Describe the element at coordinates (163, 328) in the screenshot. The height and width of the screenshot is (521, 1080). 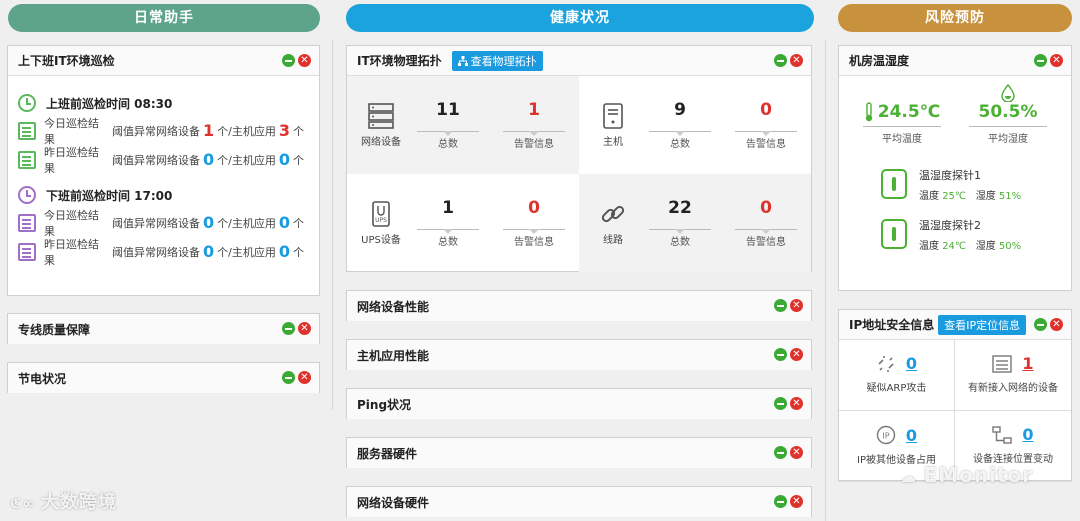
I see `line-quality-panel: 专线质量保障 ✕` at that location.